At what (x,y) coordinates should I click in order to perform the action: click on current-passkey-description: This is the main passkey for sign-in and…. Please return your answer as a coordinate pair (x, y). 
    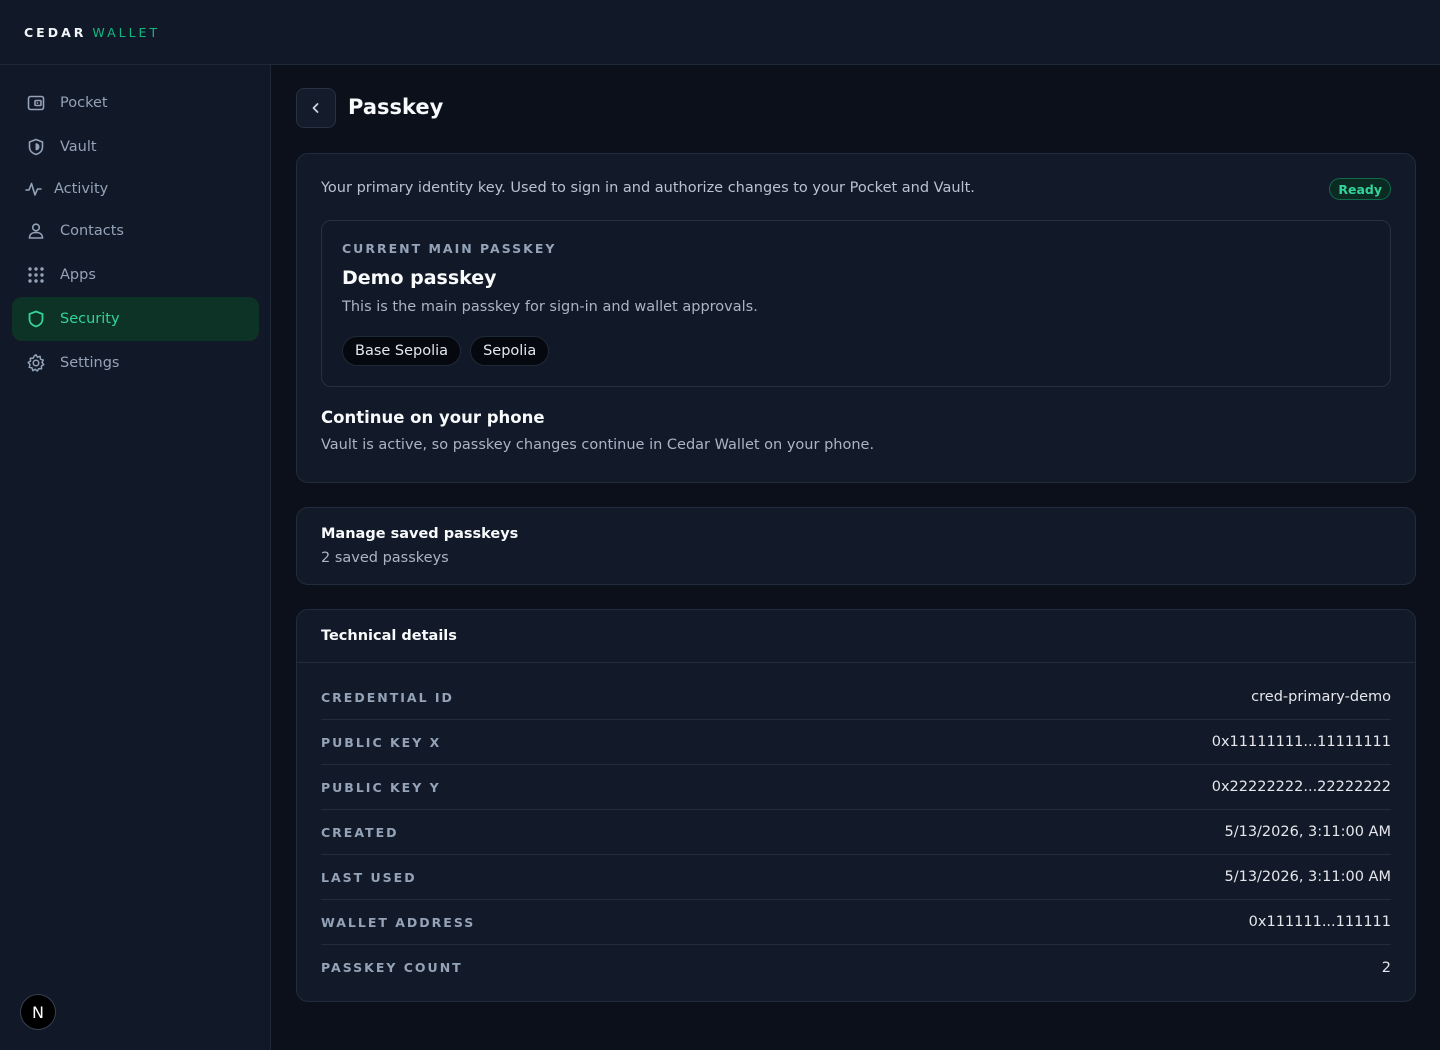
    Looking at the image, I should click on (550, 307).